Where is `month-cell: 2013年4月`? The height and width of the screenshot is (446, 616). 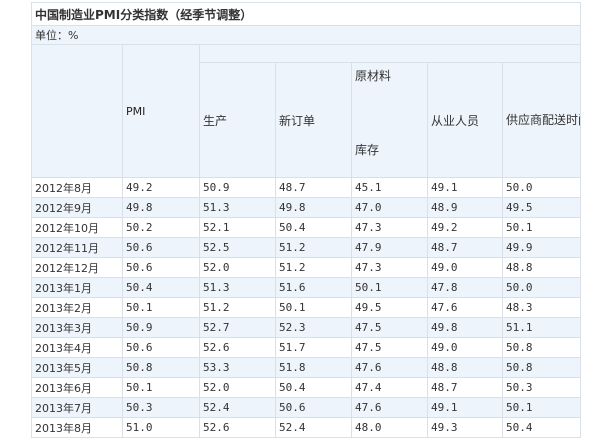
month-cell: 2013年4月 is located at coordinates (77, 347).